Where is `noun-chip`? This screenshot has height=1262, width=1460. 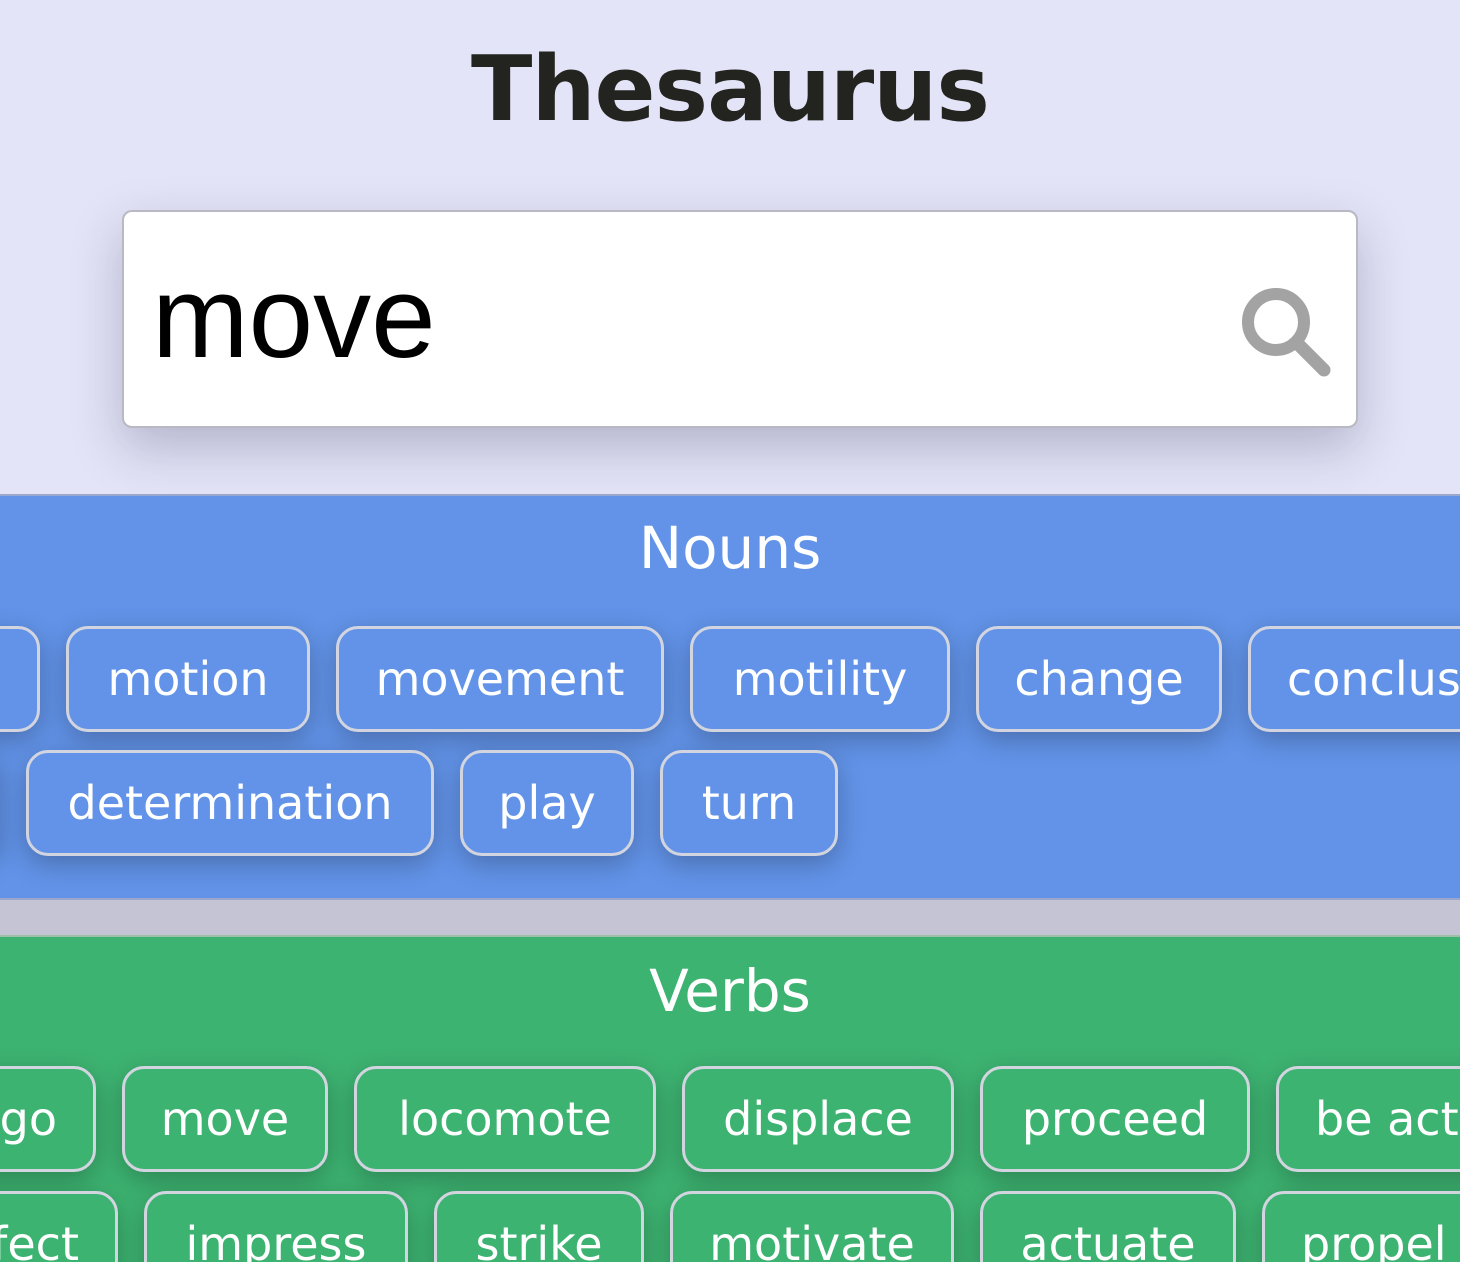 noun-chip is located at coordinates (20, 679).